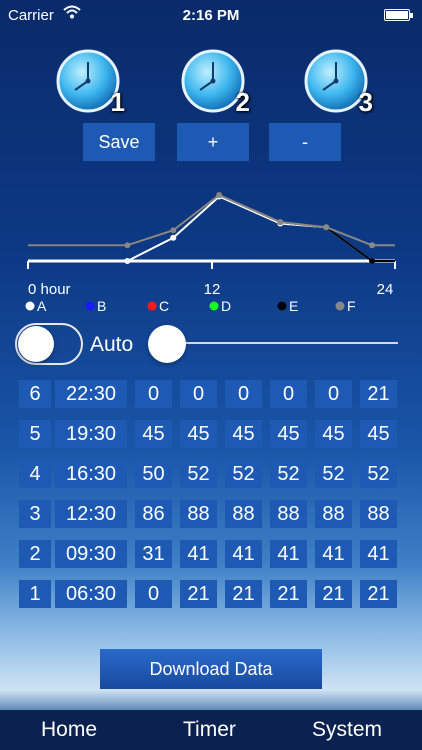  I want to click on auto-toggle-knob, so click(36, 344).